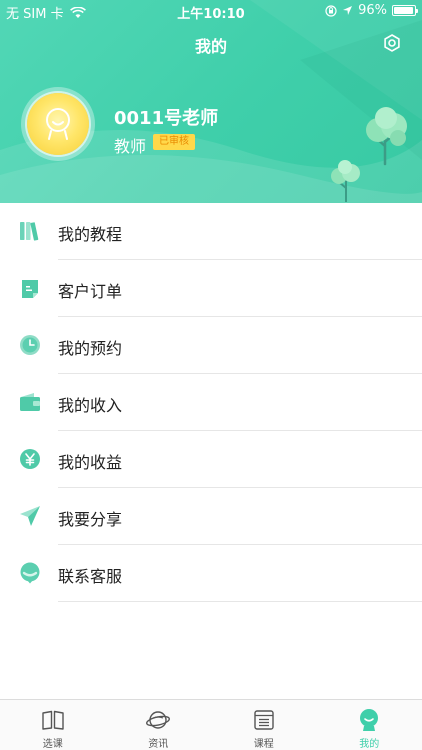 This screenshot has width=422, height=750. What do you see at coordinates (392, 43) in the screenshot?
I see `settings-hexagon-icon` at bounding box center [392, 43].